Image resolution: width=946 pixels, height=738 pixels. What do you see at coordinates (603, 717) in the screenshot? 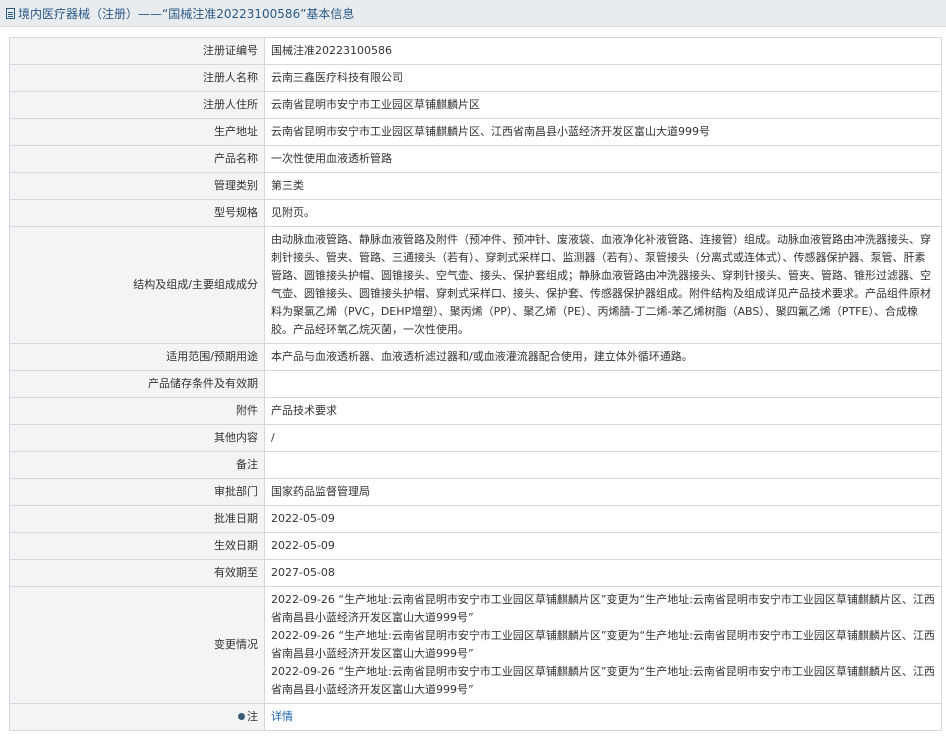
I see `note-value: 详情` at bounding box center [603, 717].